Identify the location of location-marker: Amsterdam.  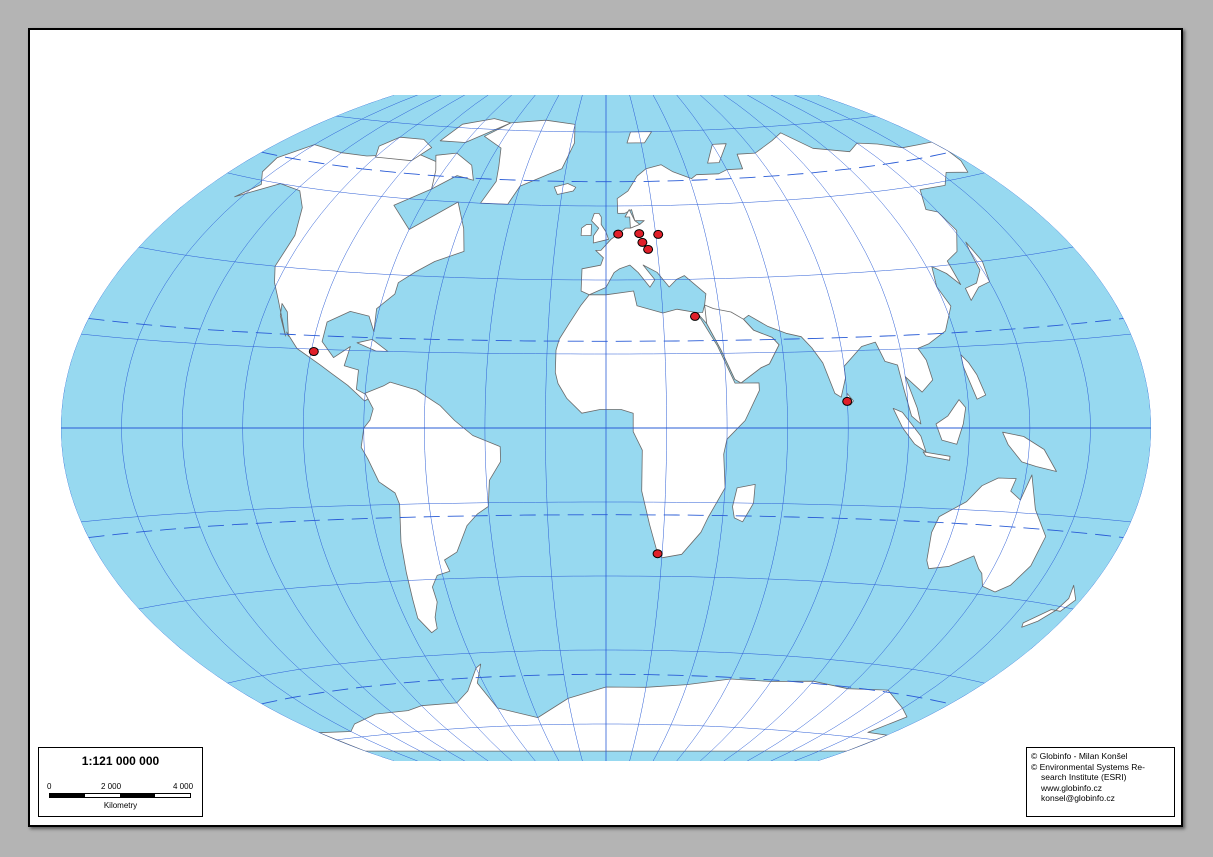
(618, 234).